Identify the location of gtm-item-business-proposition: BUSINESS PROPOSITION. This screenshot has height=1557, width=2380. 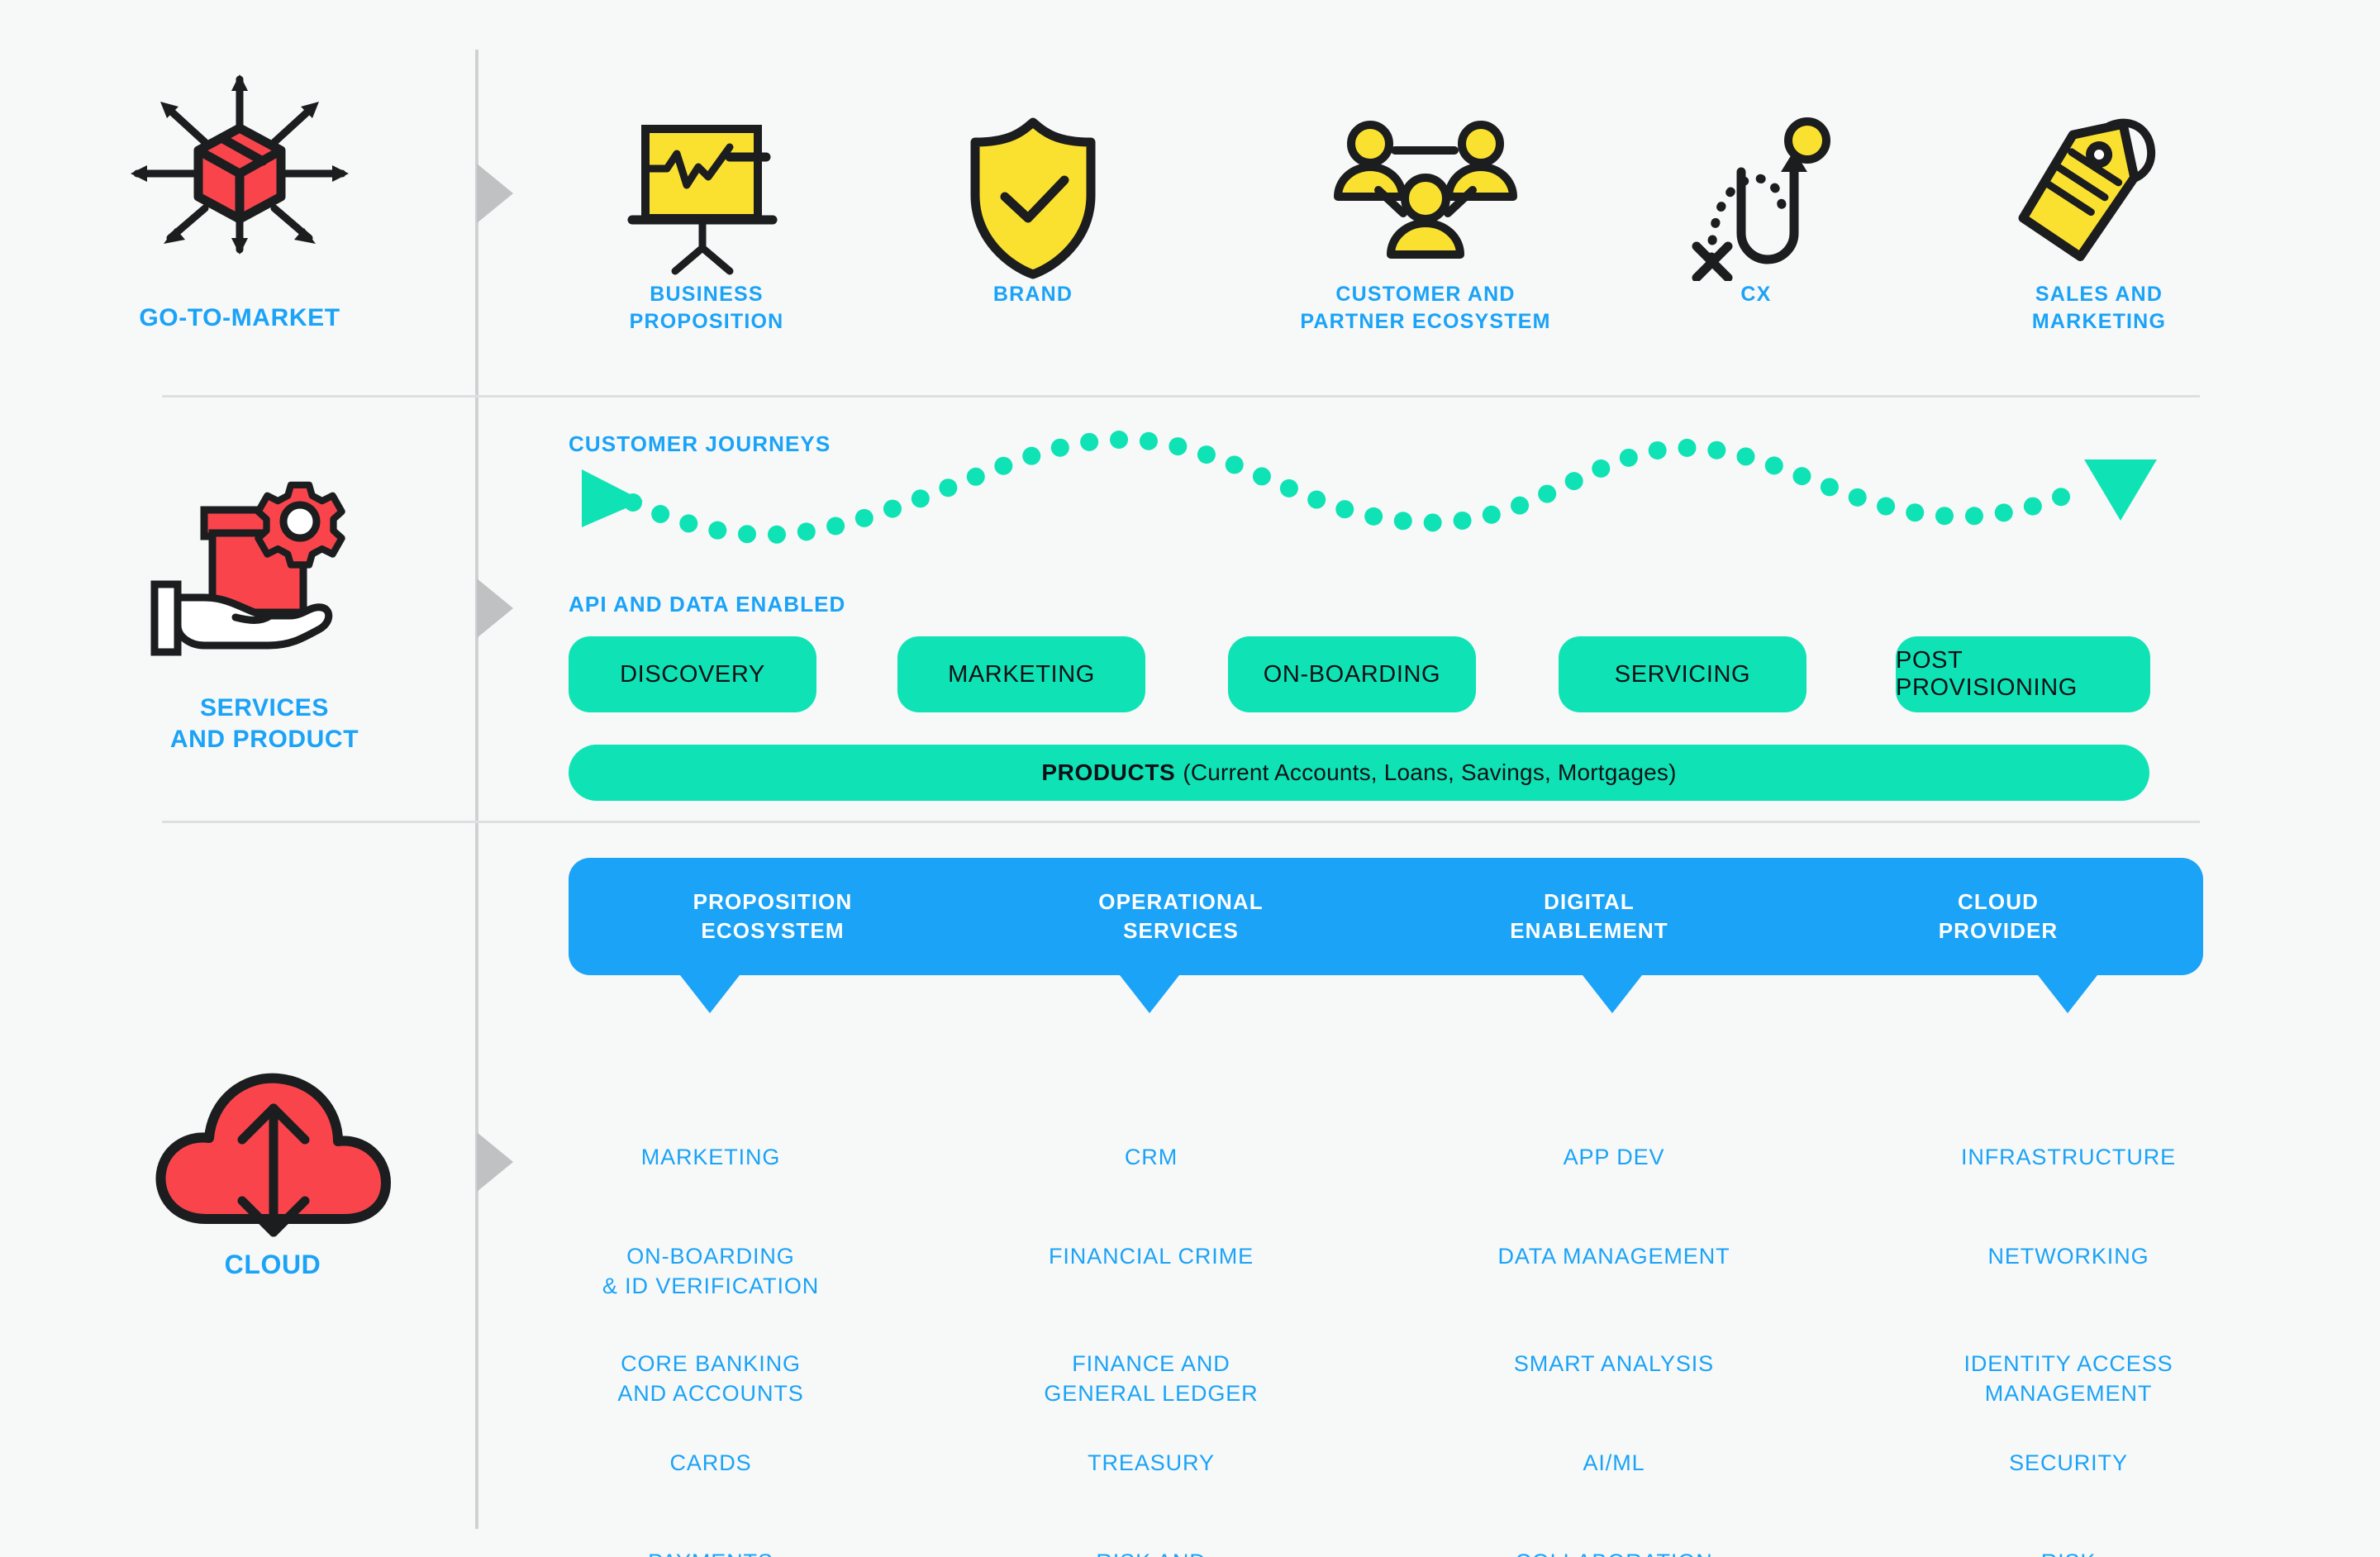
(706, 221).